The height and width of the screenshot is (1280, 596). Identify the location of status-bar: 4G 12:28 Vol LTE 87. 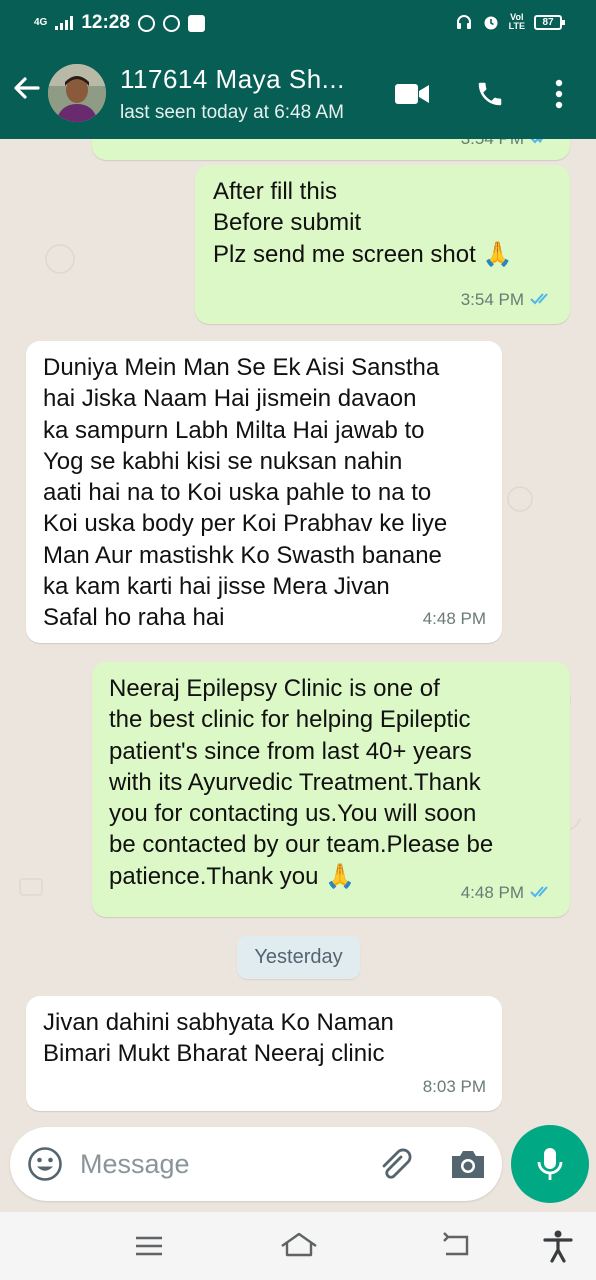
(298, 22).